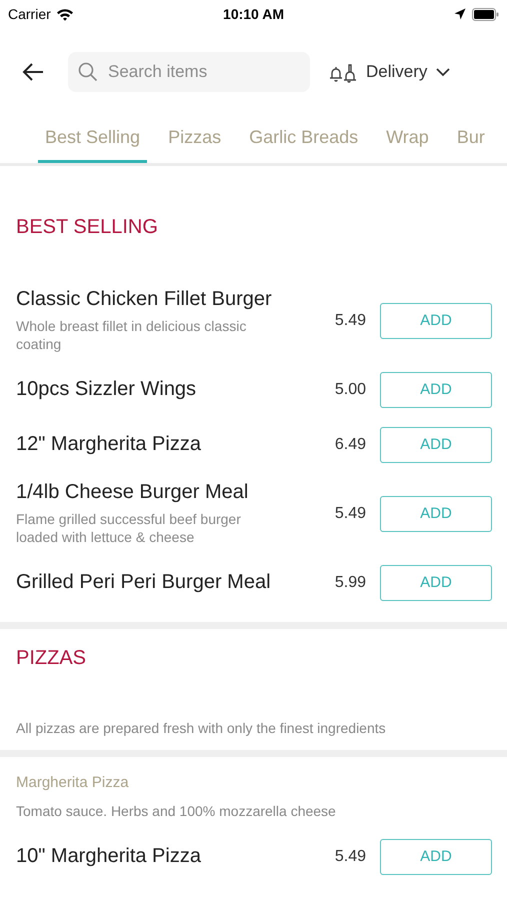  What do you see at coordinates (29, 14) in the screenshot?
I see `carrier-label: Carrier` at bounding box center [29, 14].